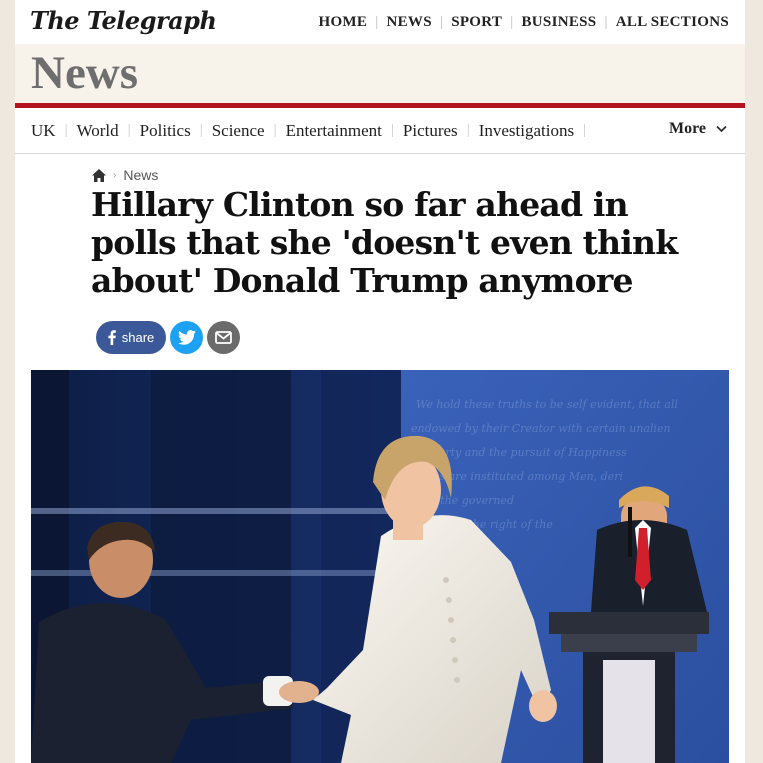  I want to click on breadcrumb-section: News, so click(140, 175).